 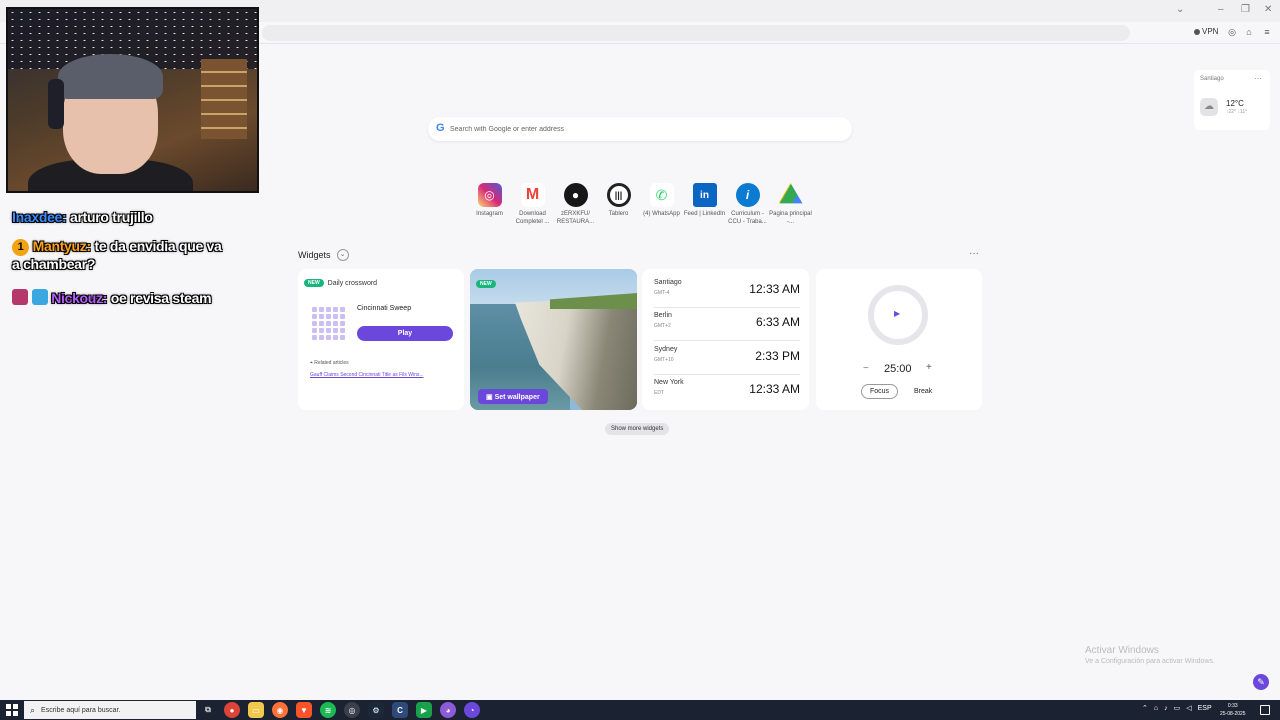 I want to click on vpn-label: VPN, so click(x=1210, y=31).